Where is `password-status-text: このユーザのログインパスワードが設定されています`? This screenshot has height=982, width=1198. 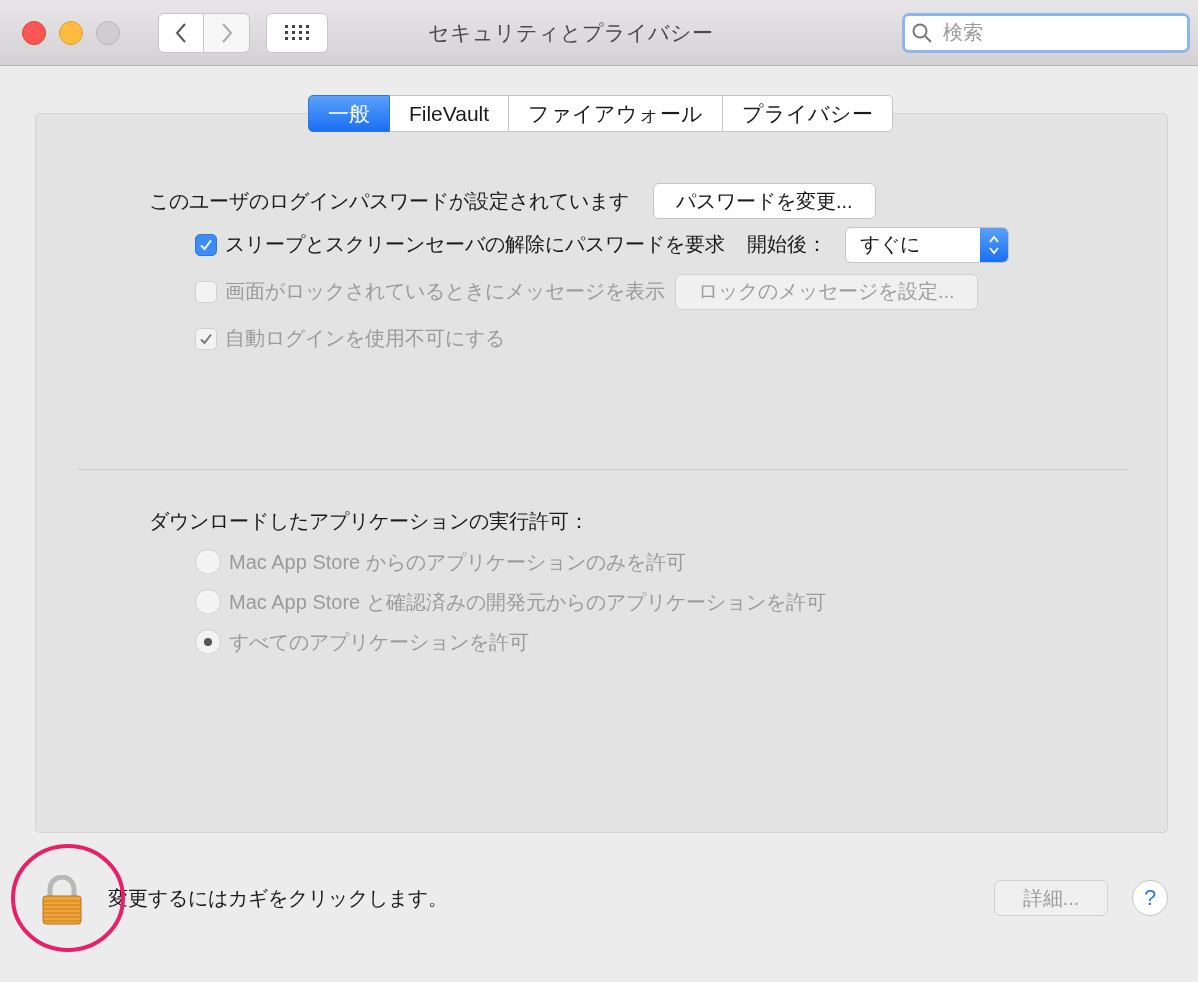 password-status-text: このユーザのログインパスワードが設定されています is located at coordinates (389, 201).